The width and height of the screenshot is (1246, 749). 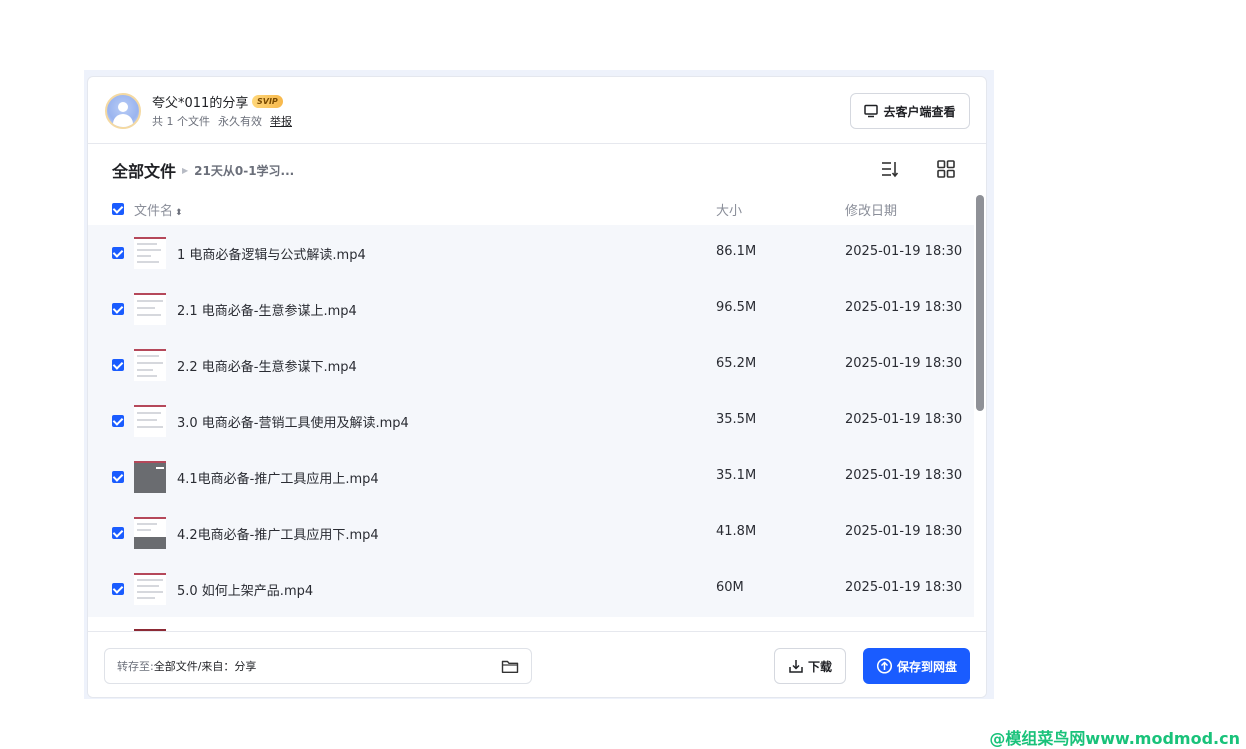 I want to click on share-header: 夸父*011的分享 SVIP 共 1 个文件 永久有效 举报 去客户端查看, so click(x=537, y=110).